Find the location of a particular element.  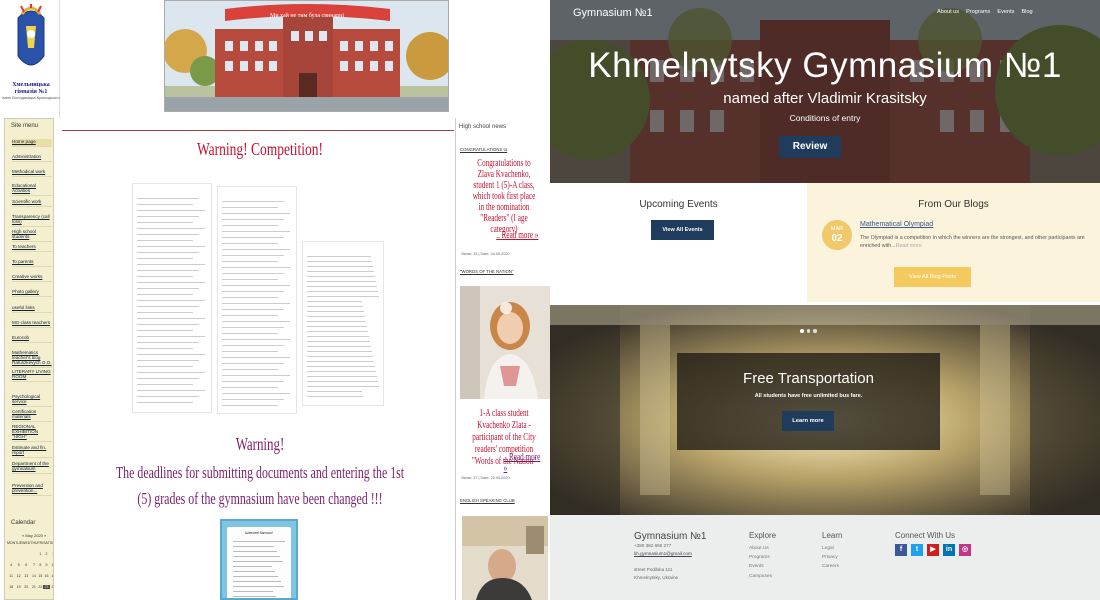

calendar-day: 18 is located at coordinates (11, 587).